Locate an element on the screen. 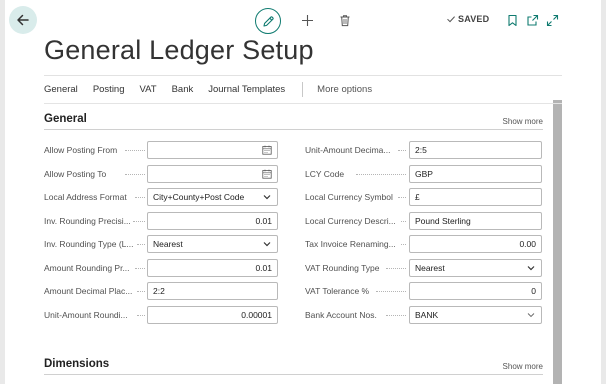  delete-button is located at coordinates (345, 20).